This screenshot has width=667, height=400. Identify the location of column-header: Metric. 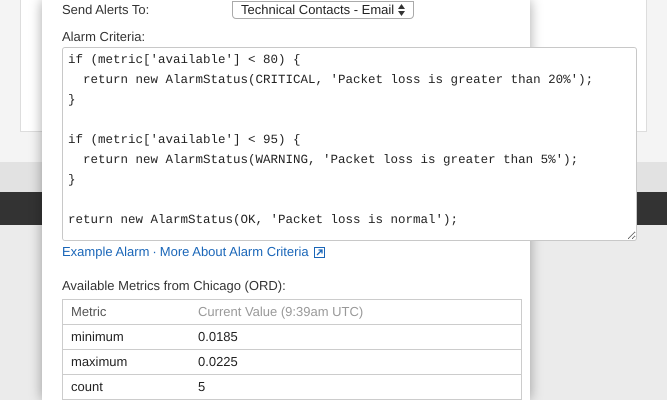
(89, 312).